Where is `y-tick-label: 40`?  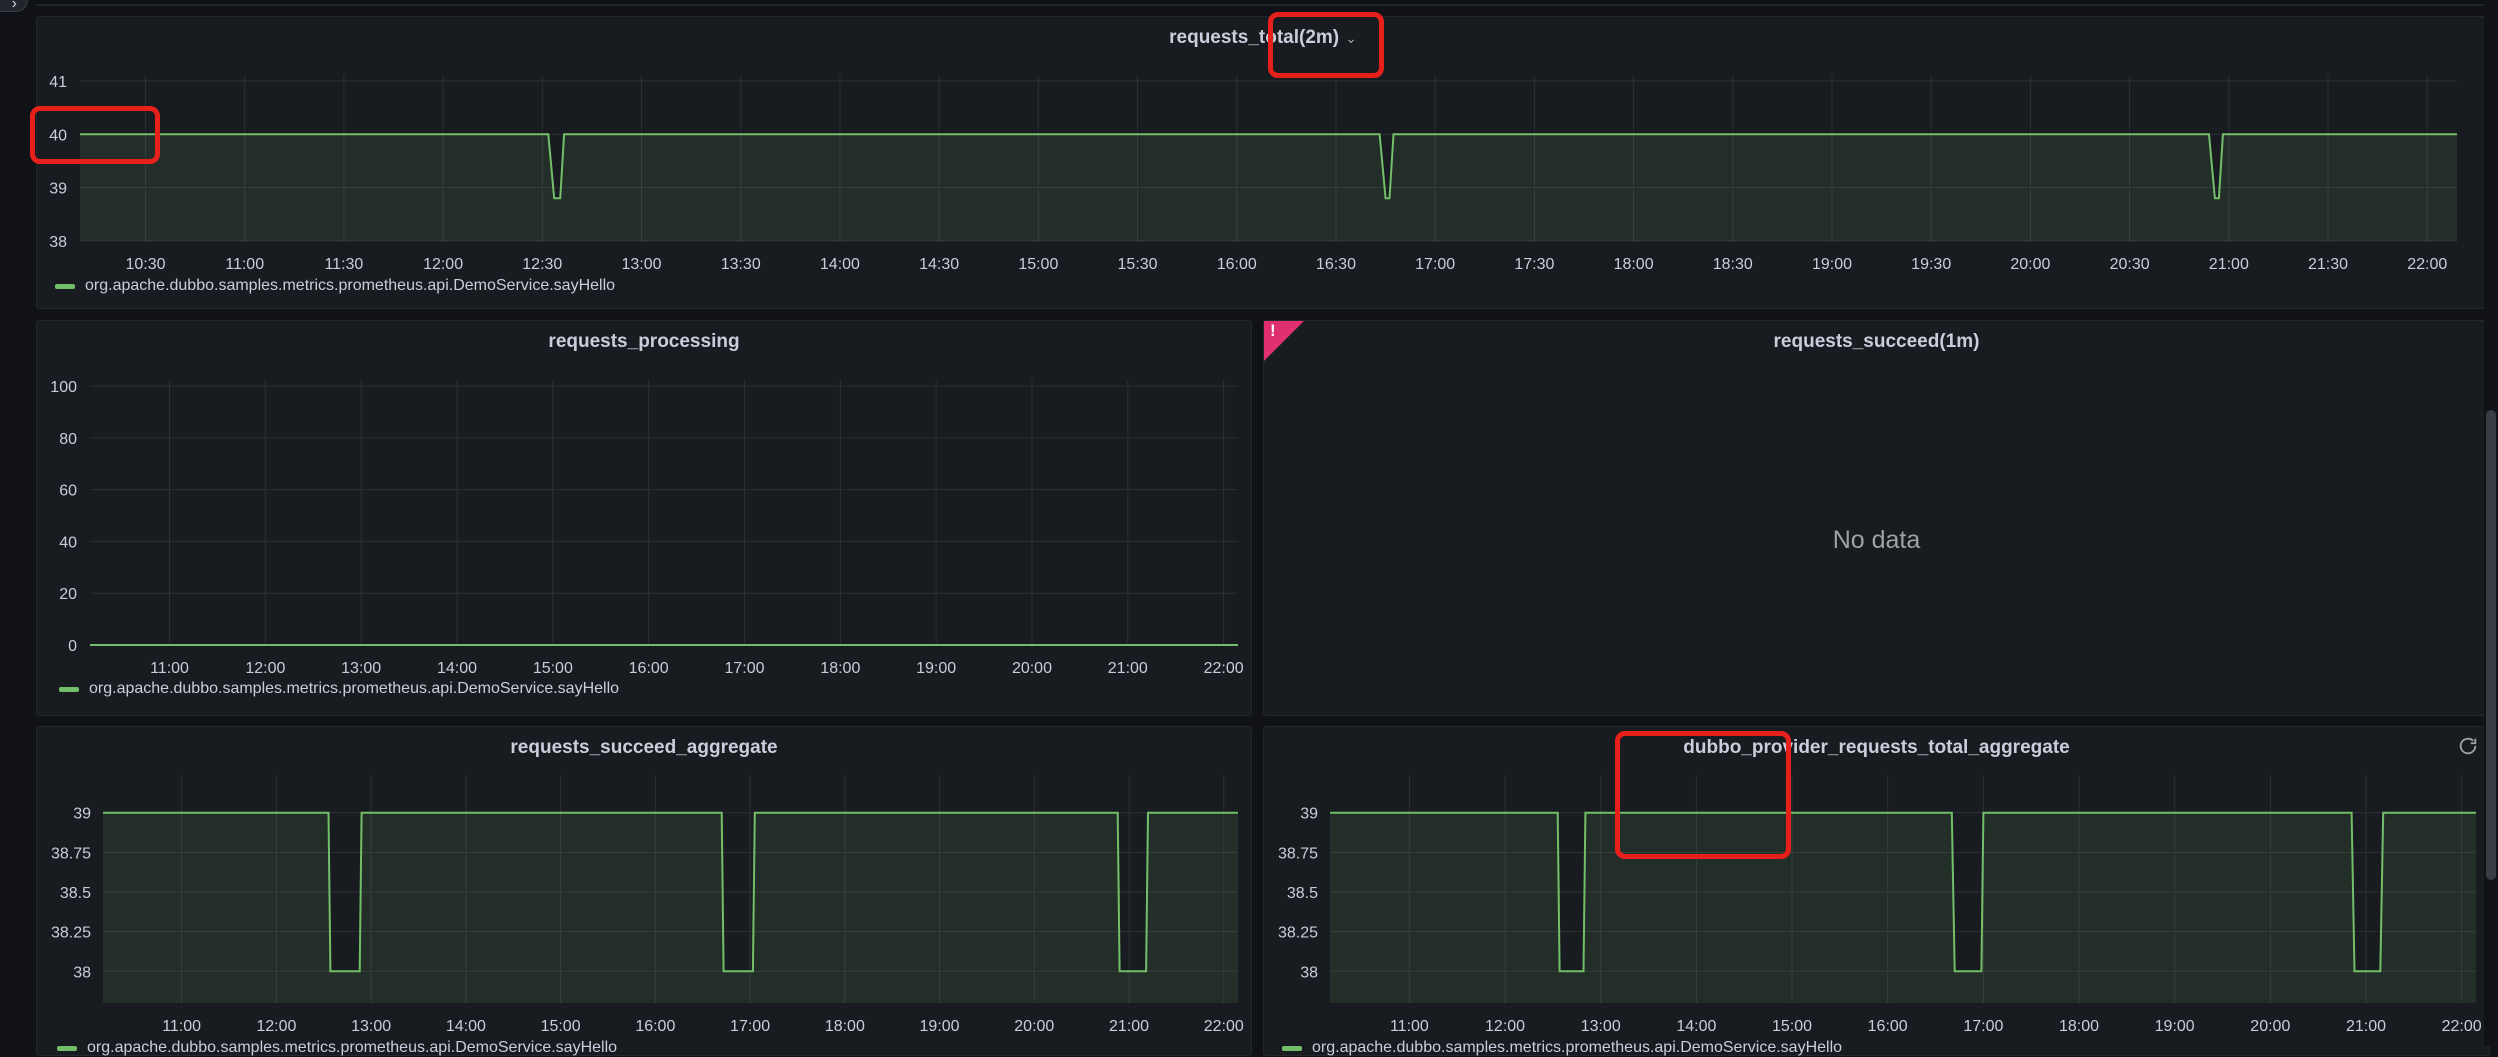 y-tick-label: 40 is located at coordinates (68, 542).